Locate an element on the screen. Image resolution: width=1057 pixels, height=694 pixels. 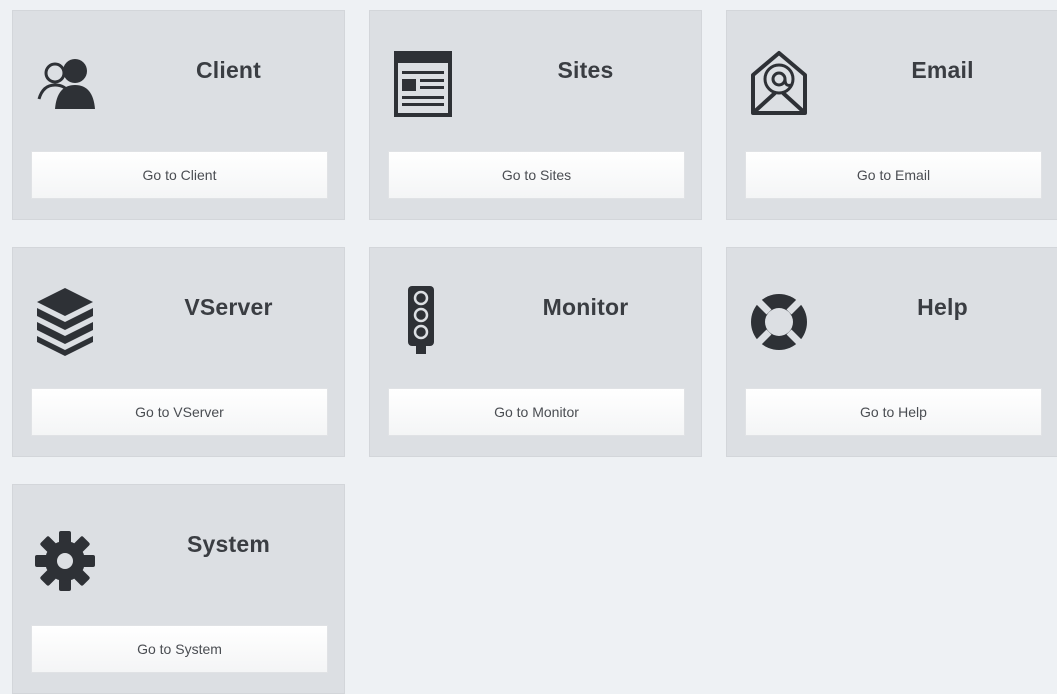
traffic-light-icon is located at coordinates (422, 320).